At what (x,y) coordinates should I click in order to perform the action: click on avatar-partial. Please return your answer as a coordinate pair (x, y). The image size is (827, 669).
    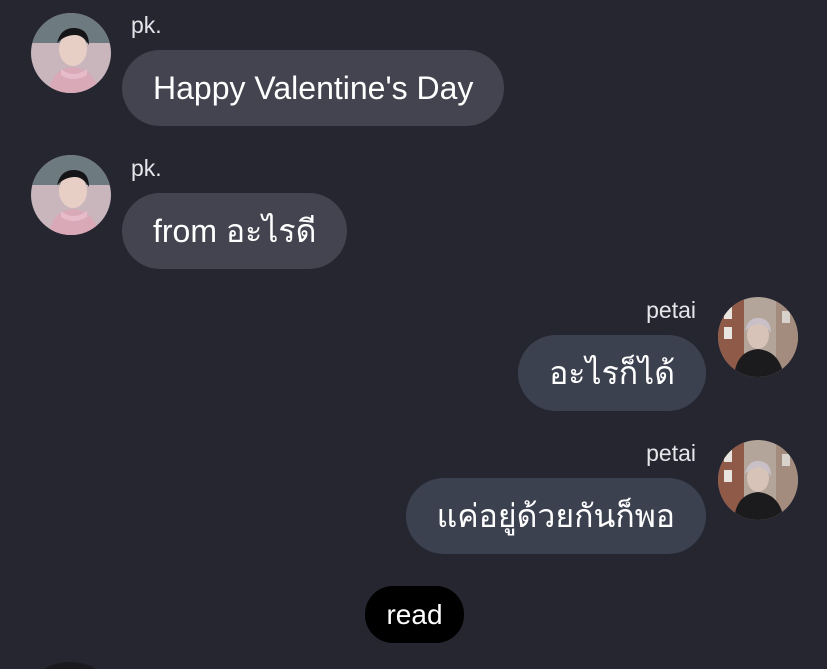
    Looking at the image, I should click on (70, 665).